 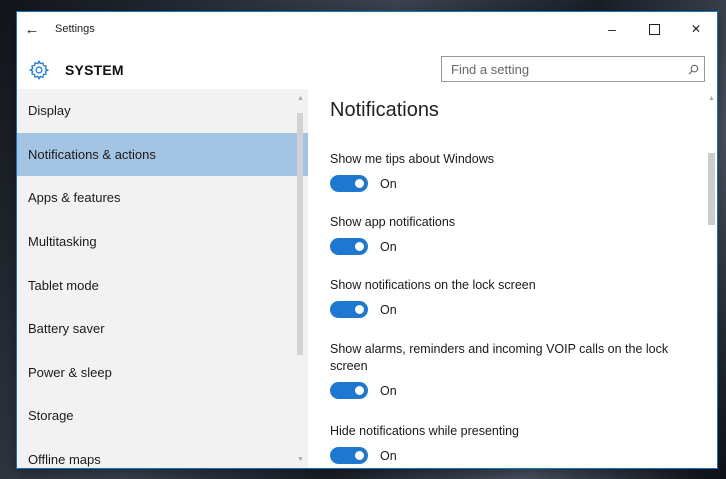 I want to click on sidebar-scrollbar: ▲ ▼, so click(x=300, y=279).